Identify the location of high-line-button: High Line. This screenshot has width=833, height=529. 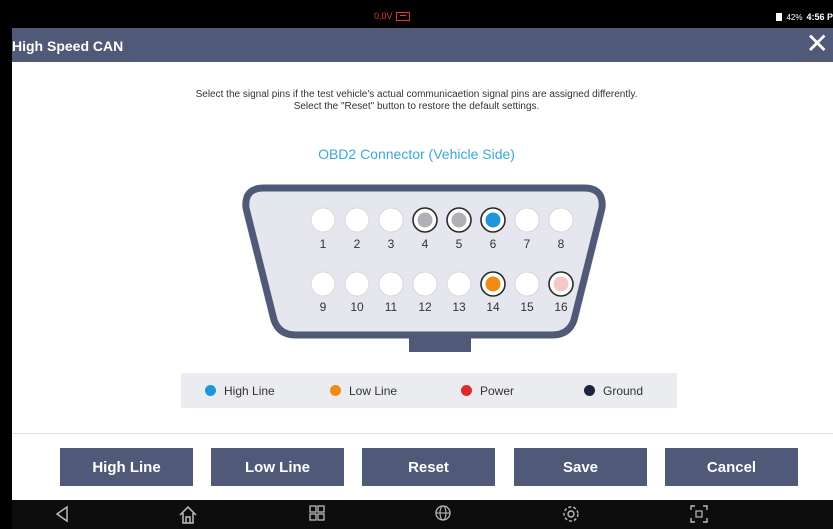
(126, 467).